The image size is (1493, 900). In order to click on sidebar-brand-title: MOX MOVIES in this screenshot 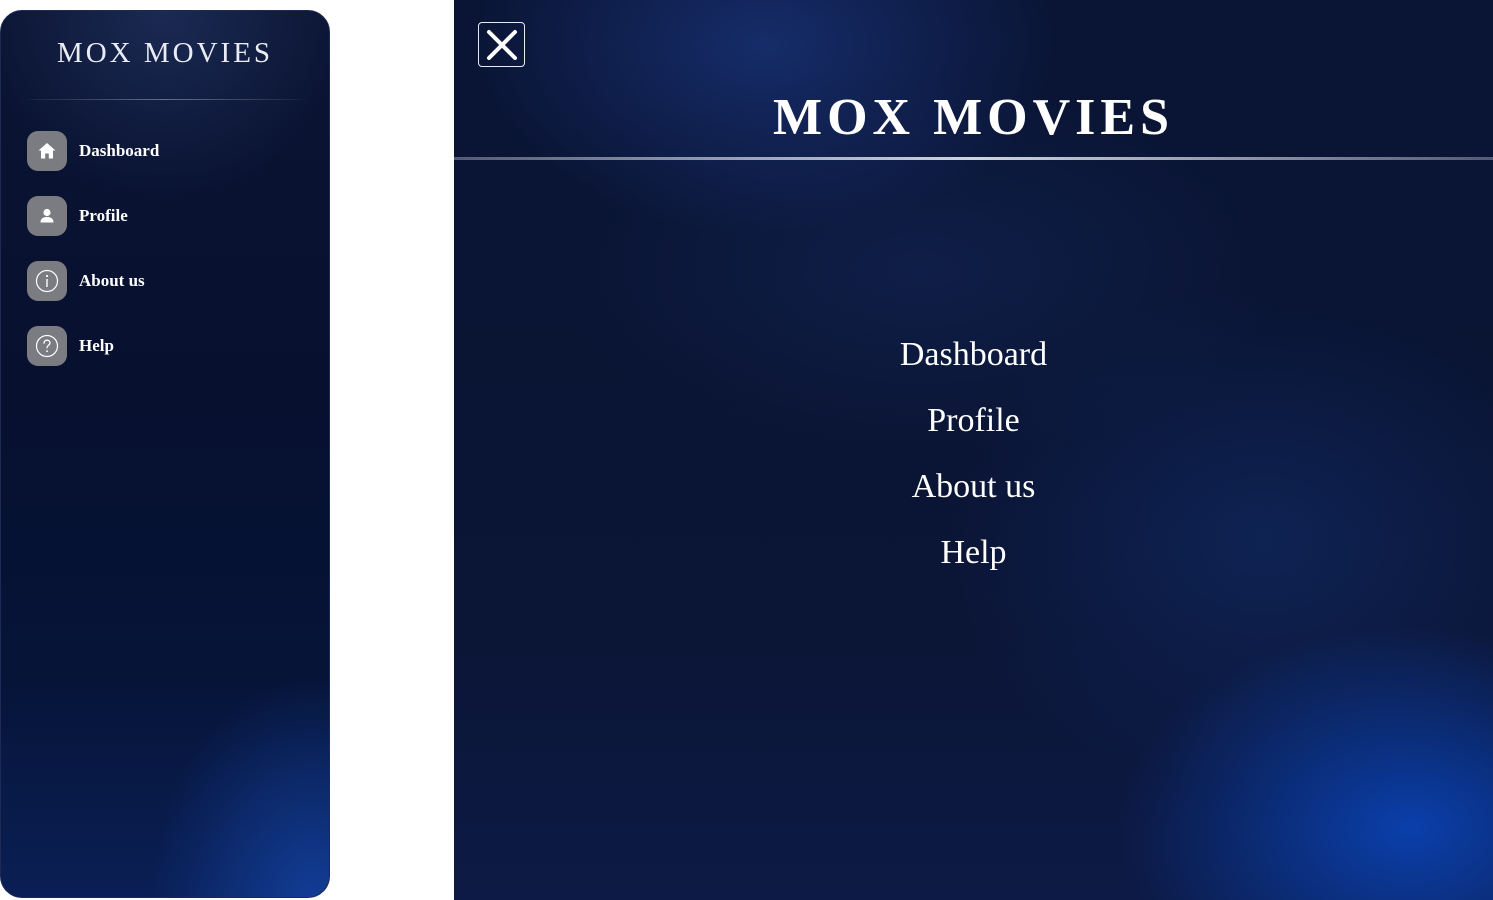, I will do `click(165, 53)`.